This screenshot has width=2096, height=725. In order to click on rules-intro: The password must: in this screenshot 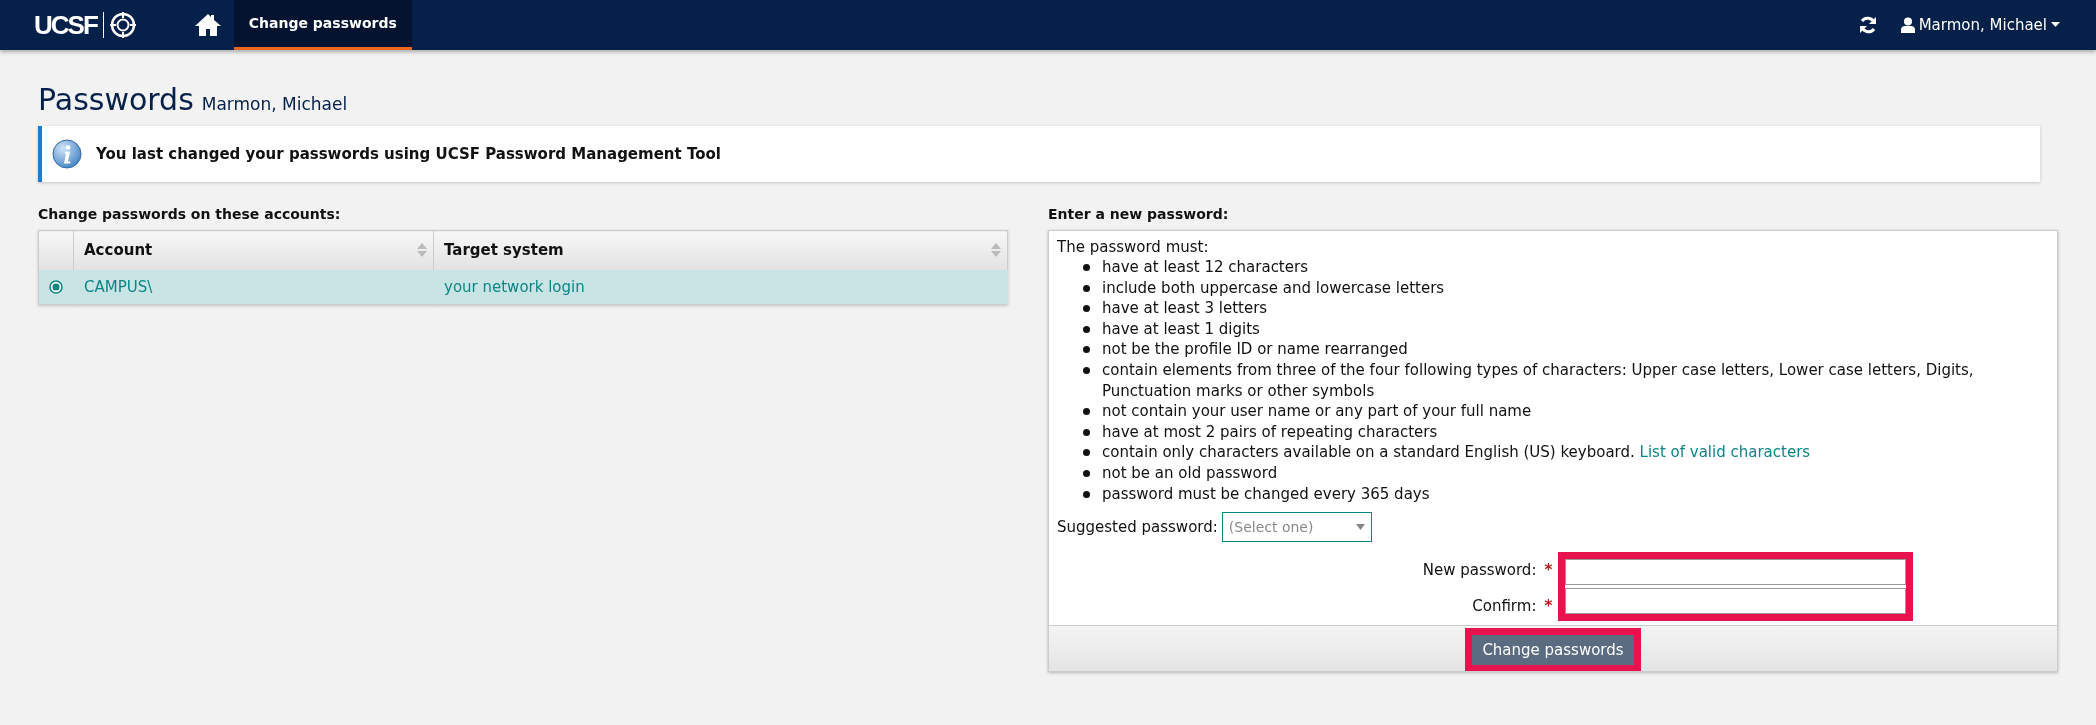, I will do `click(1133, 247)`.